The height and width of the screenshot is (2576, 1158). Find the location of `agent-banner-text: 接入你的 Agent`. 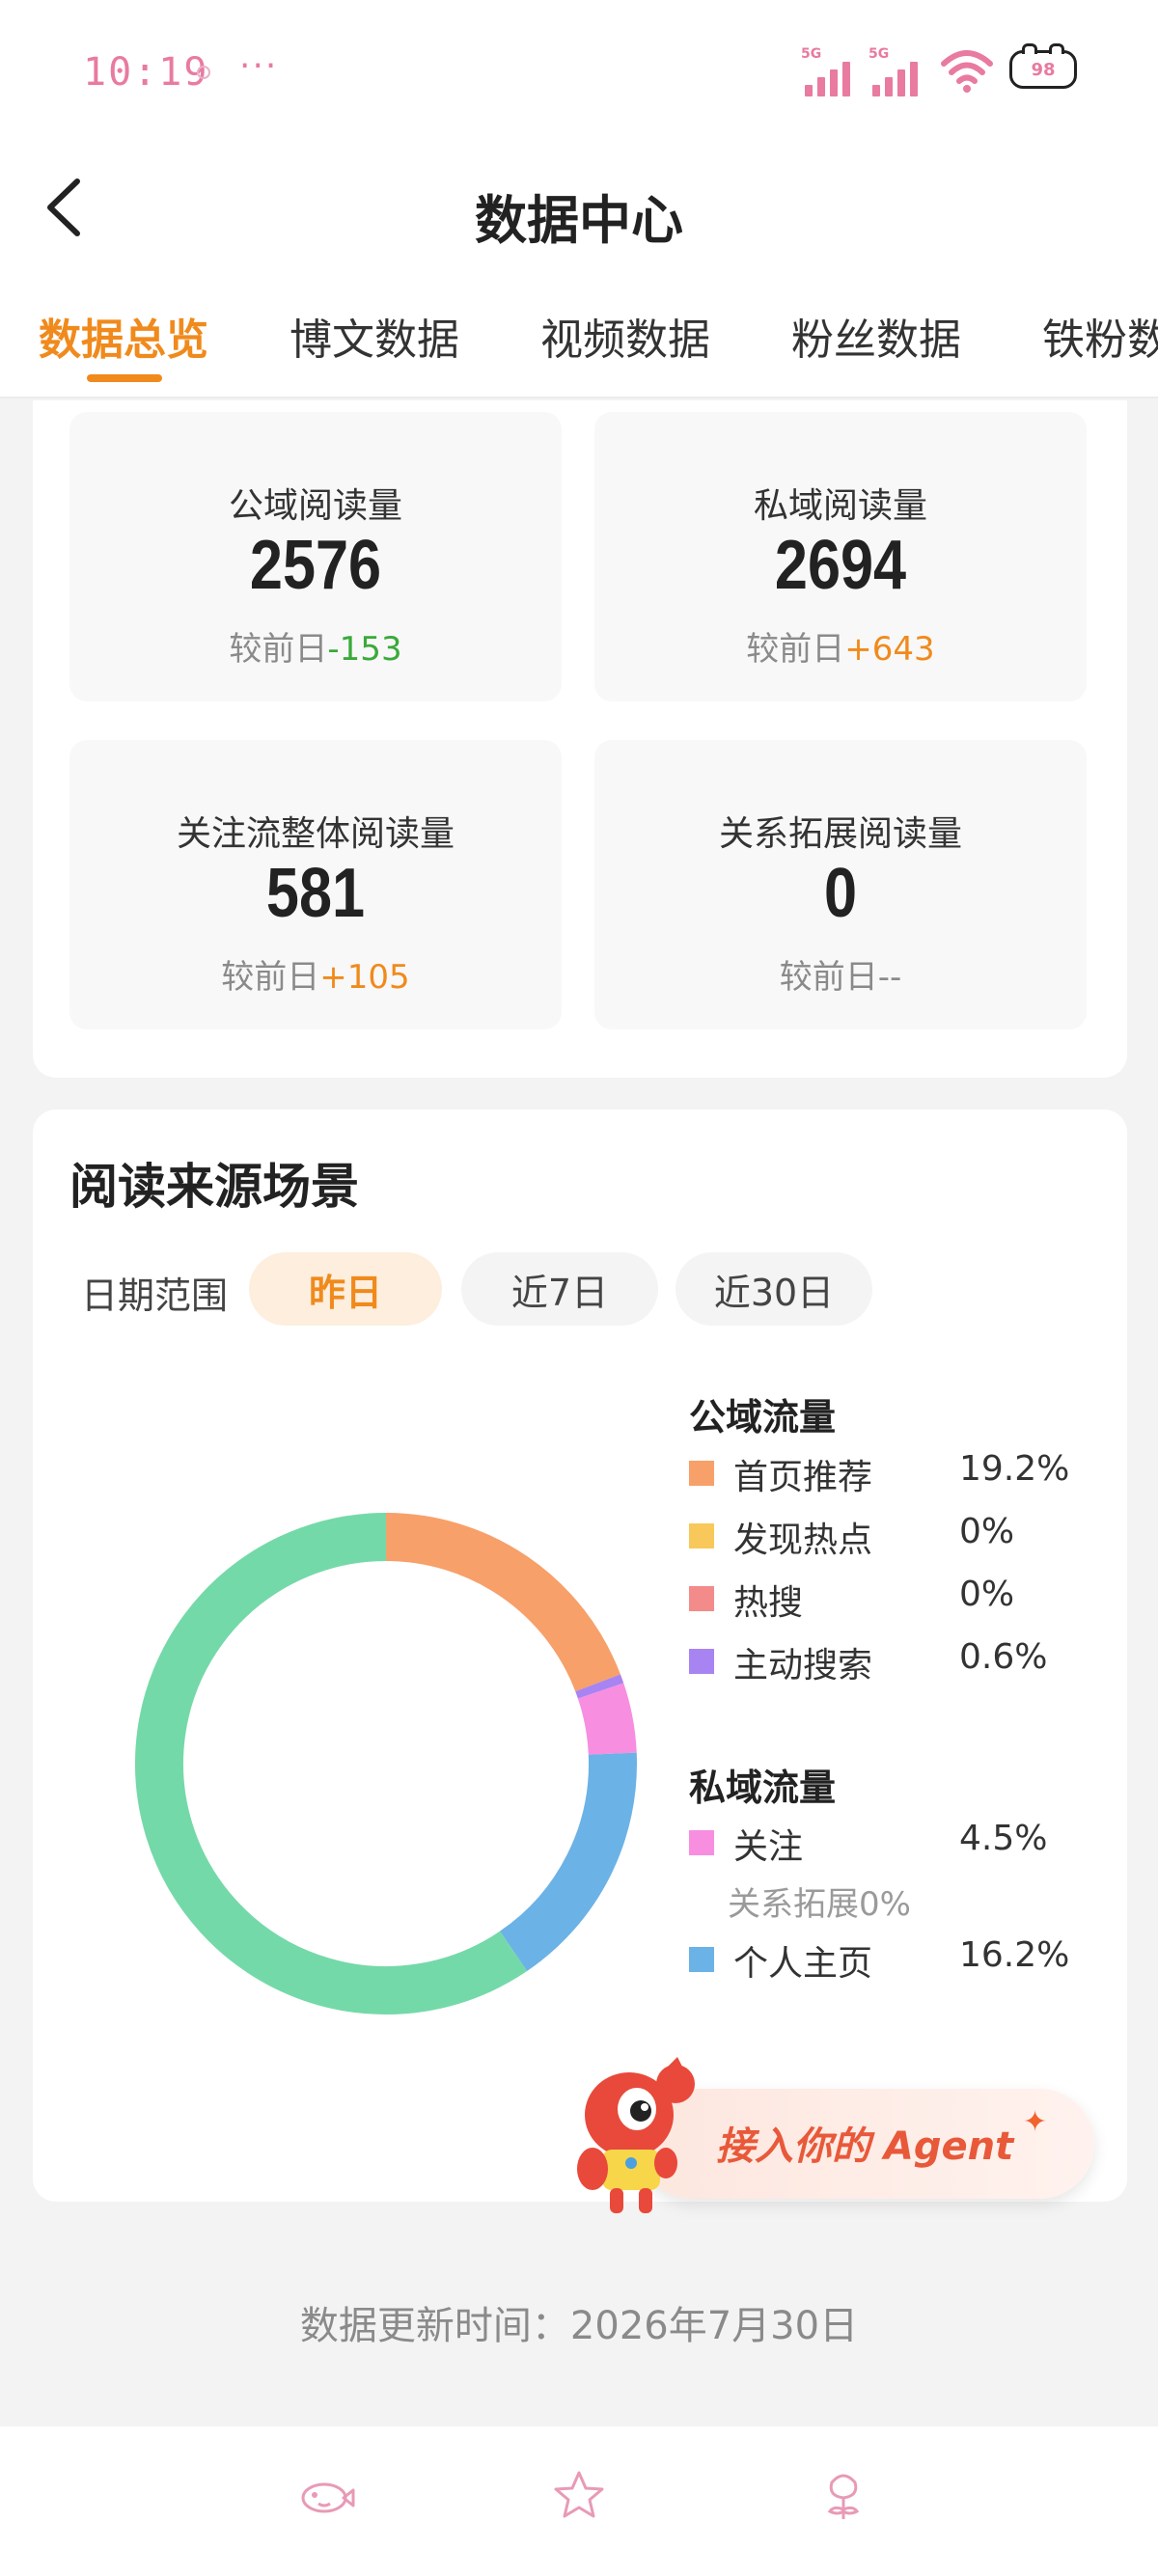

agent-banner-text: 接入你的 Agent is located at coordinates (865, 2146).